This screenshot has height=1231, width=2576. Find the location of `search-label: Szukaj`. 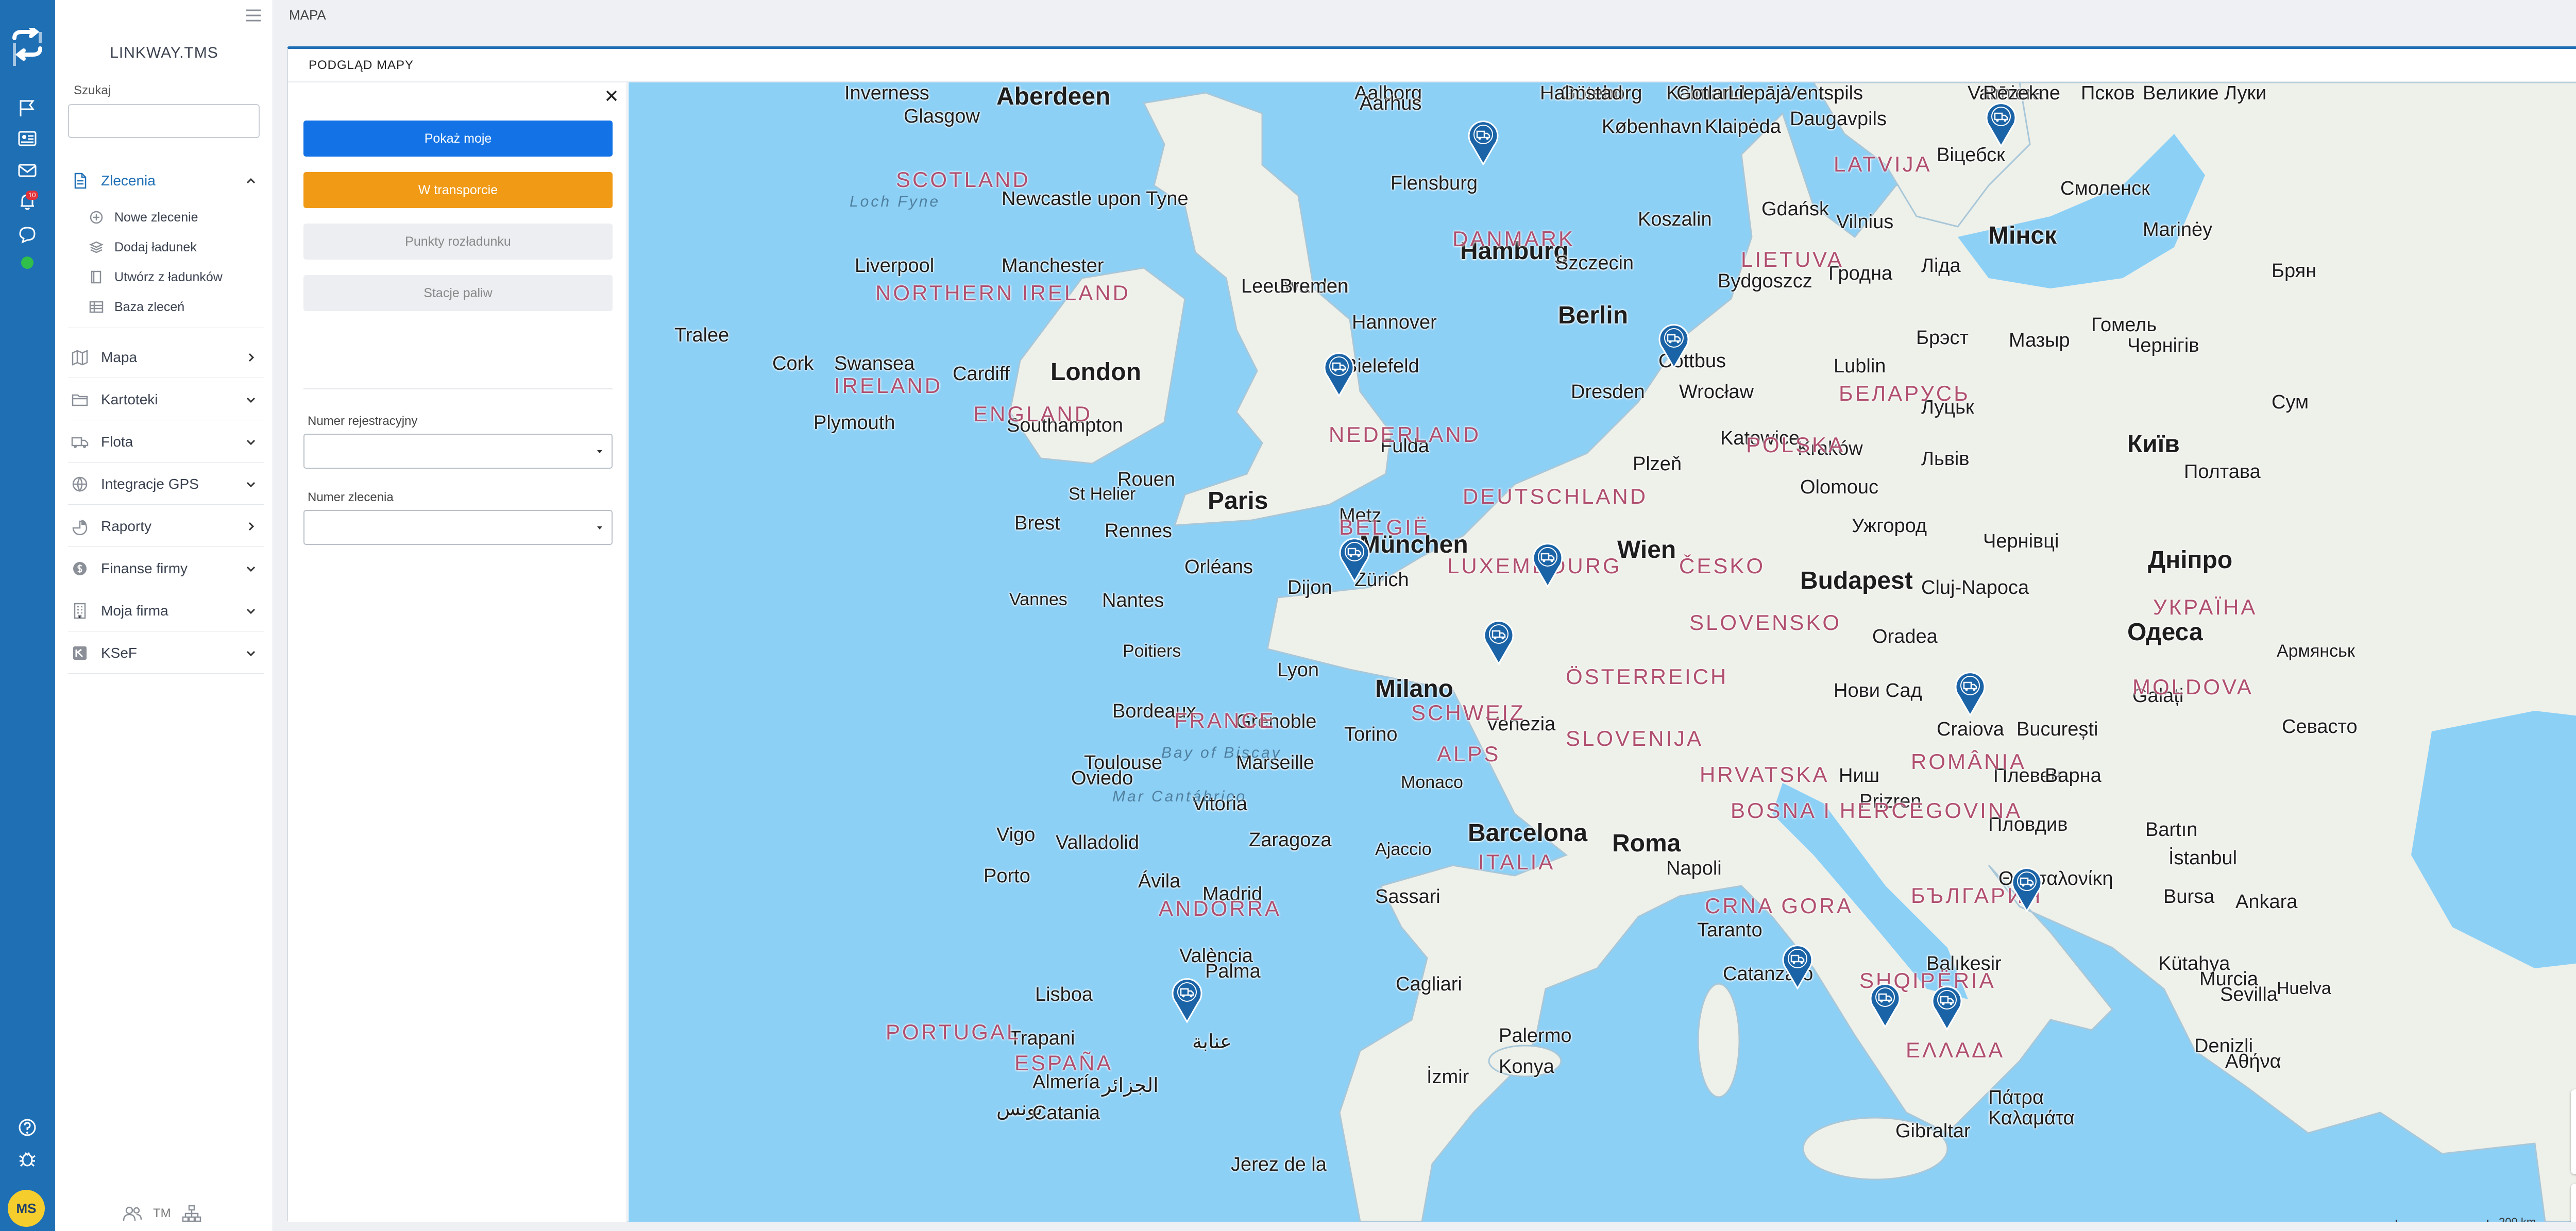

search-label: Szukaj is located at coordinates (92, 90).